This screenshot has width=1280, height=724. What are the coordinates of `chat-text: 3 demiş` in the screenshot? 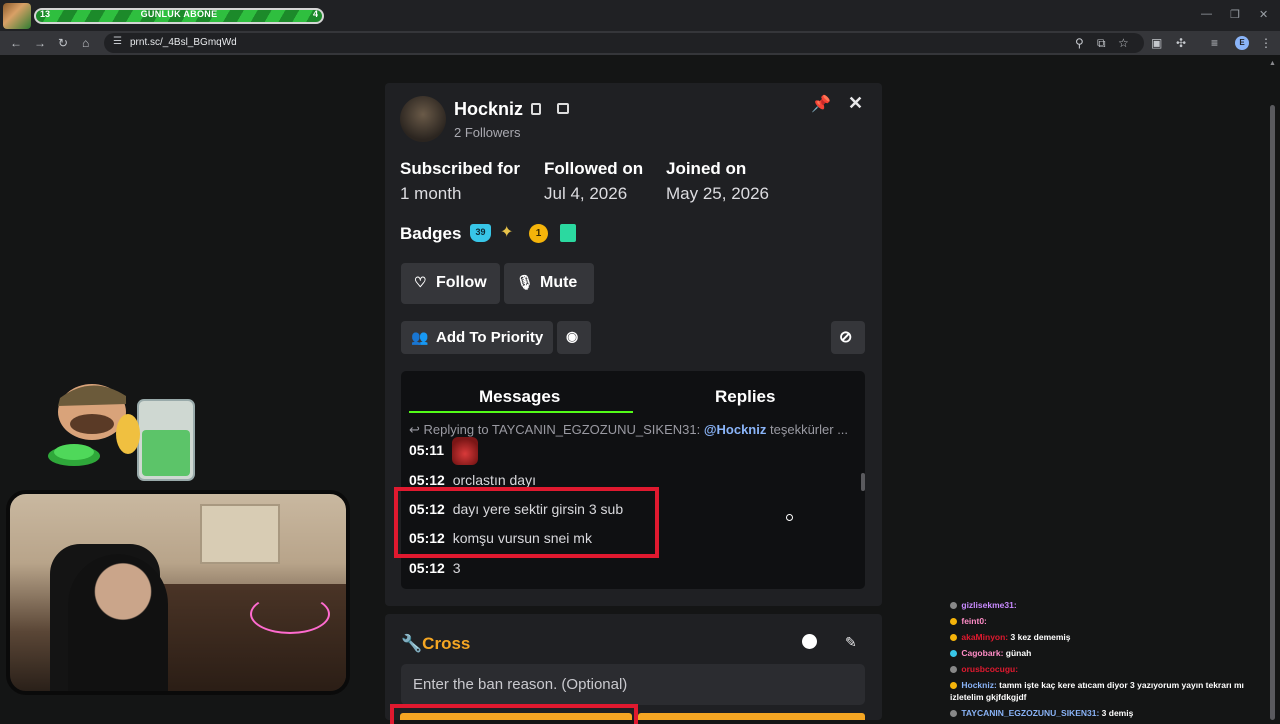 It's located at (1117, 713).